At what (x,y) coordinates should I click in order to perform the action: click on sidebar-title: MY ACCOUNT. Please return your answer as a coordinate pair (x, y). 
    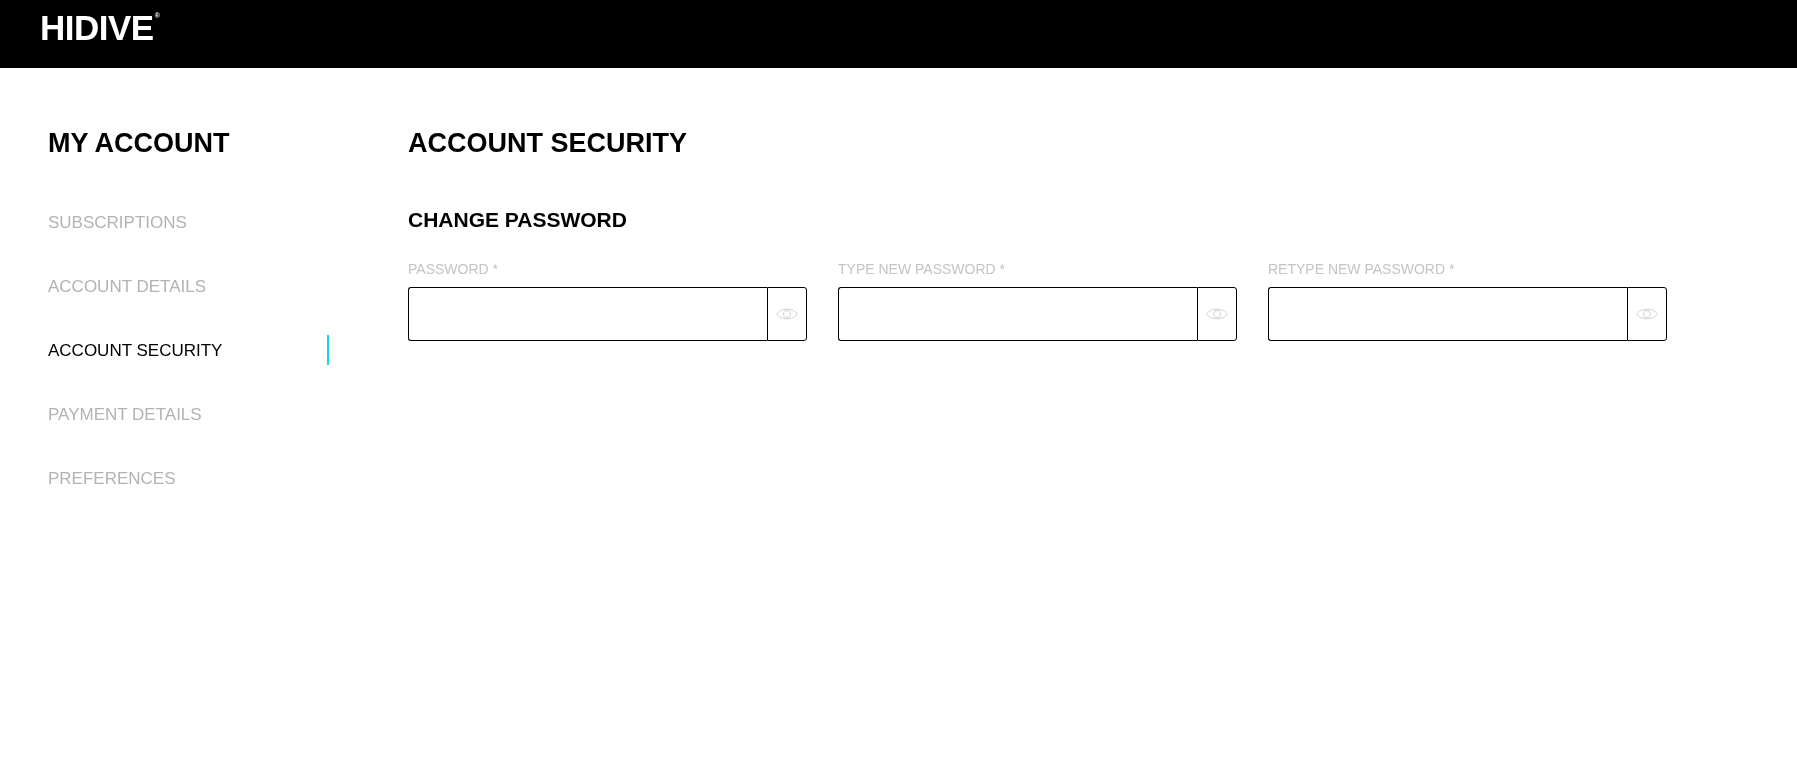
    Looking at the image, I should click on (139, 143).